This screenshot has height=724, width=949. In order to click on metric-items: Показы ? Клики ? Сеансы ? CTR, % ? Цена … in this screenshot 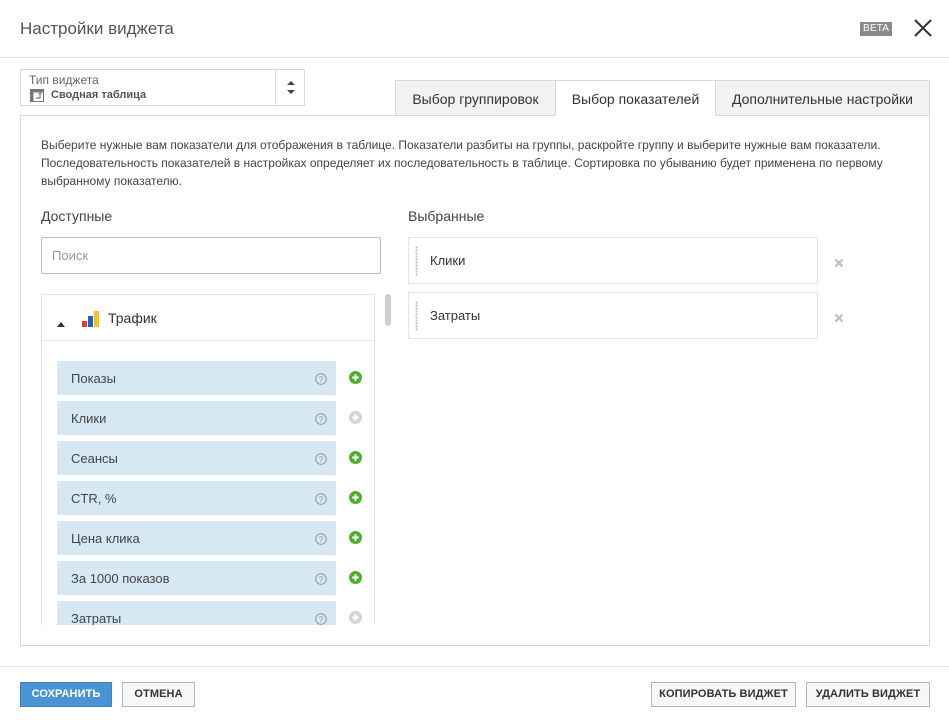, I will do `click(209, 493)`.